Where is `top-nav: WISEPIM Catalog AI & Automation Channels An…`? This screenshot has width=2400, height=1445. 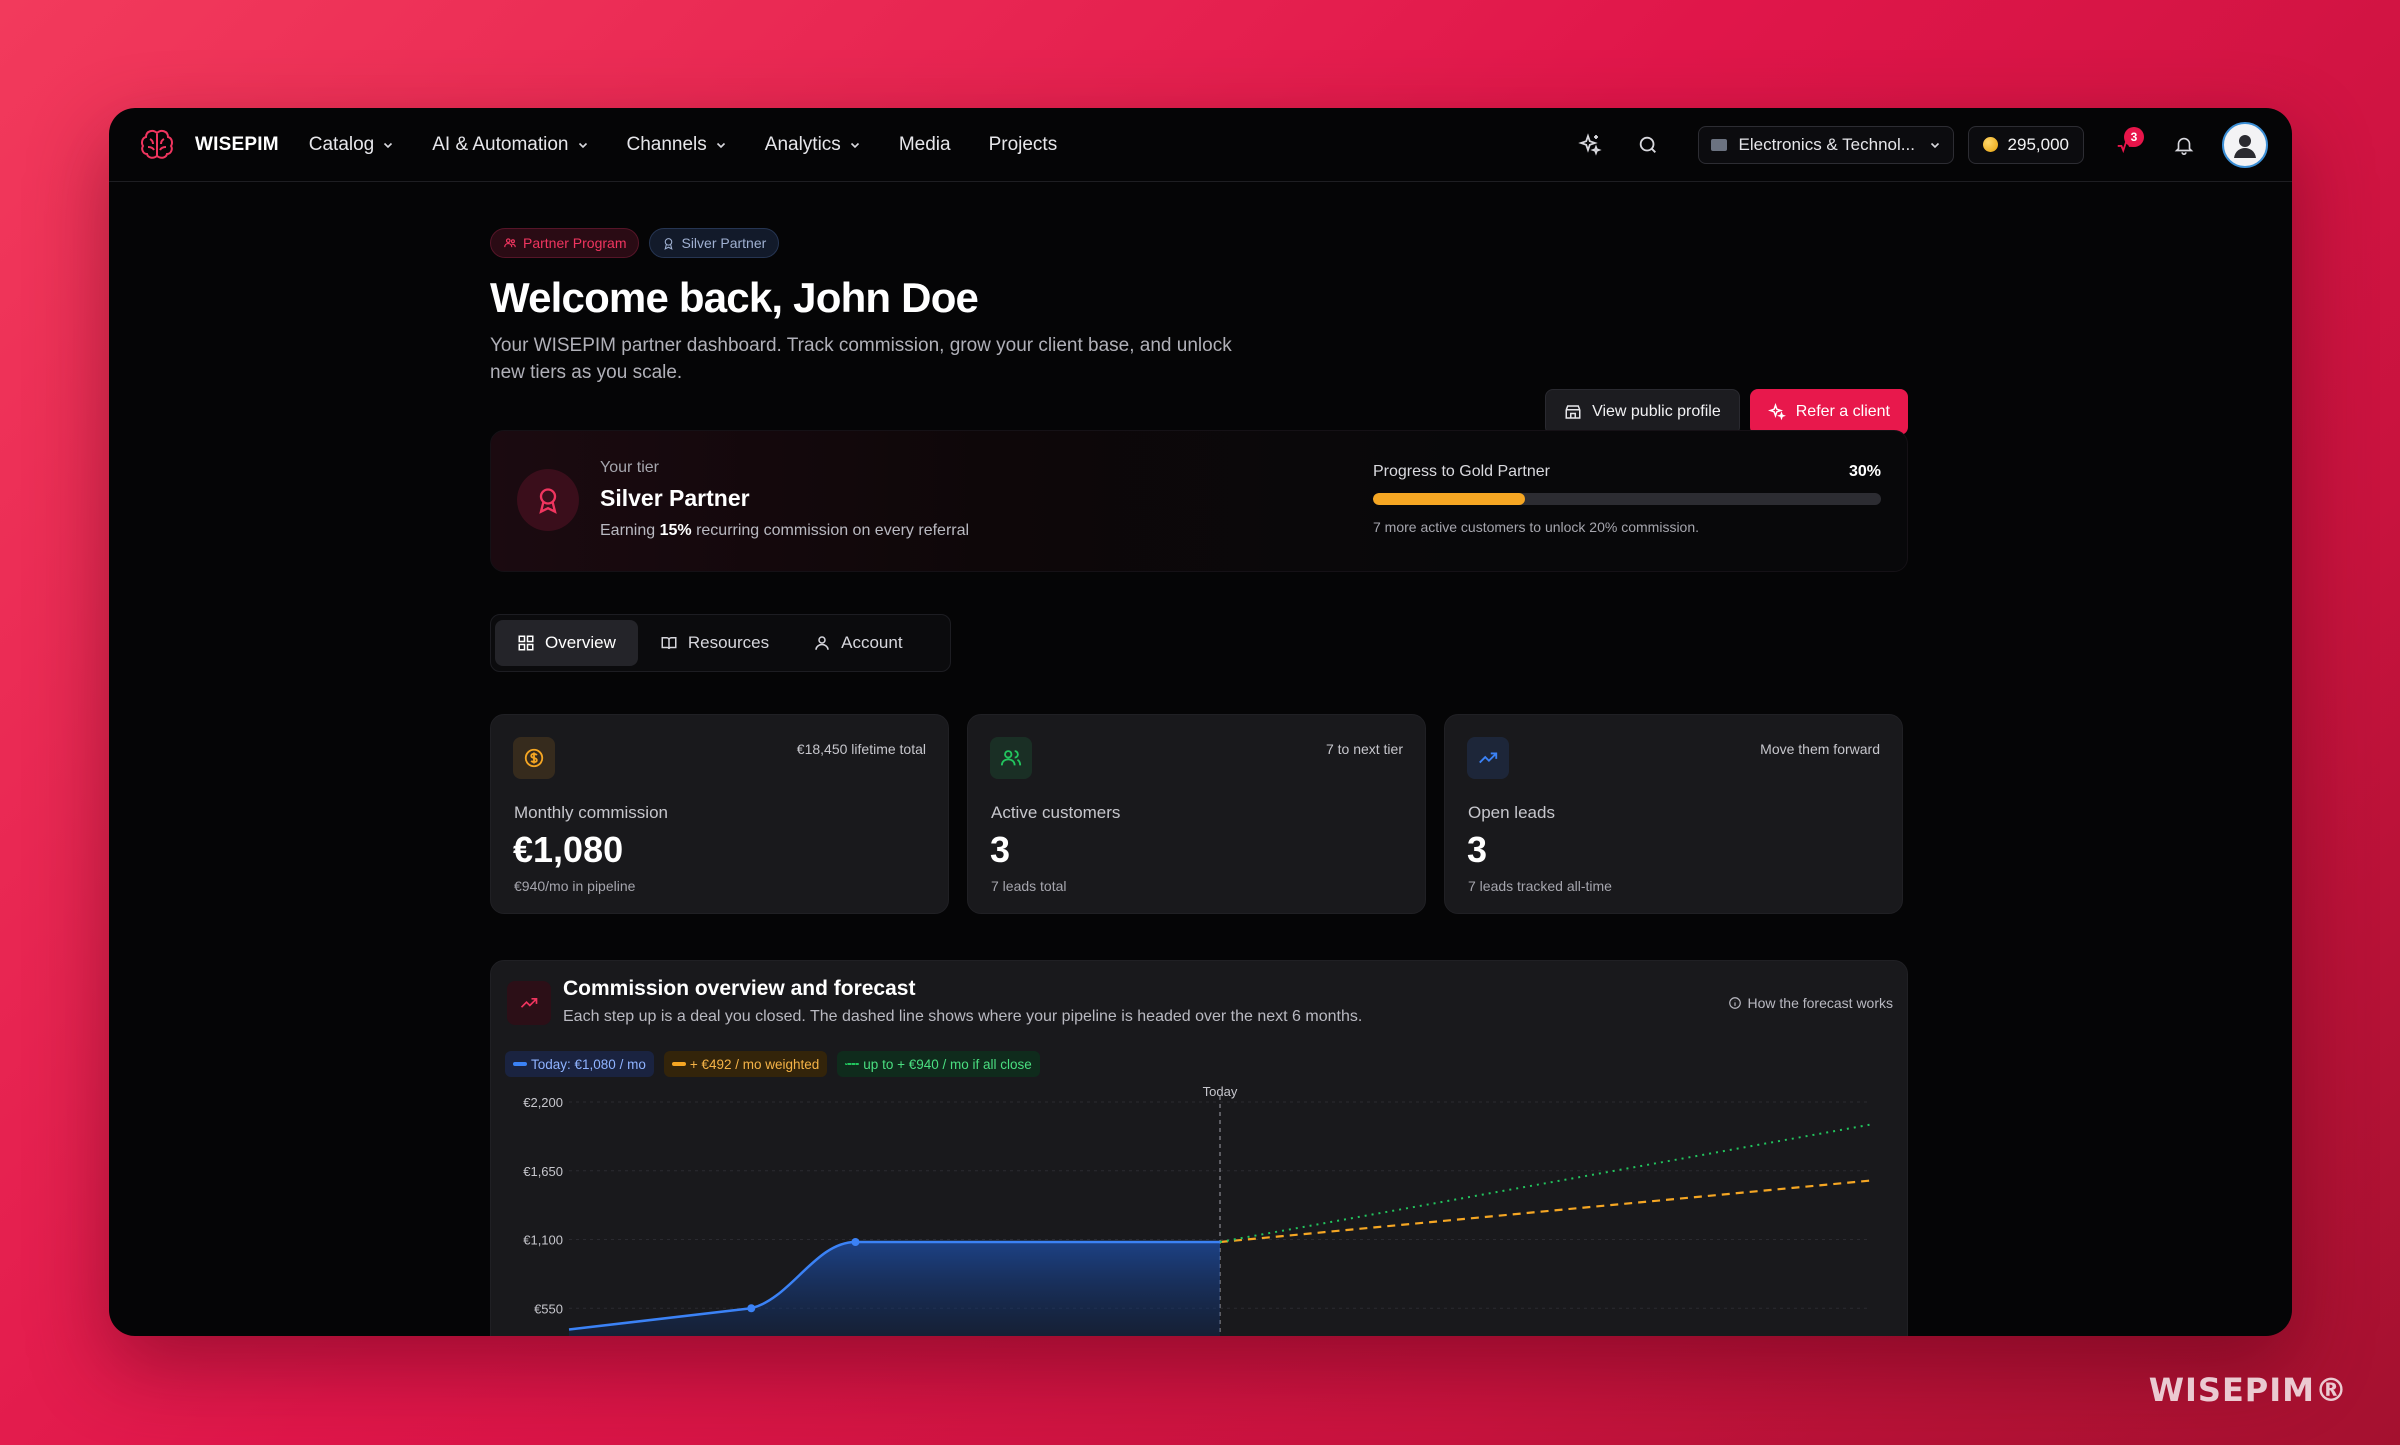
top-nav: WISEPIM Catalog AI & Automation Channels An… is located at coordinates (1200, 145).